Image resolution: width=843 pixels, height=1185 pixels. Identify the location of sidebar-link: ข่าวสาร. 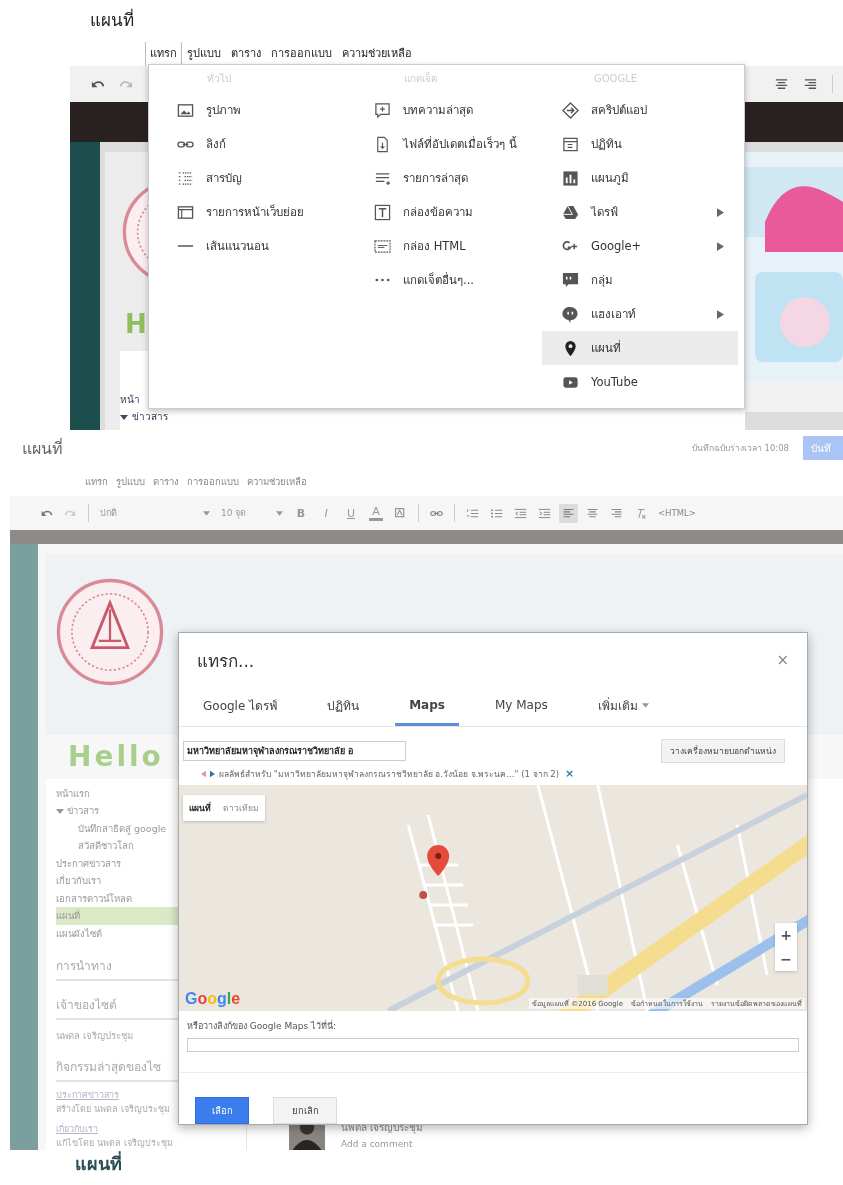
(150, 416).